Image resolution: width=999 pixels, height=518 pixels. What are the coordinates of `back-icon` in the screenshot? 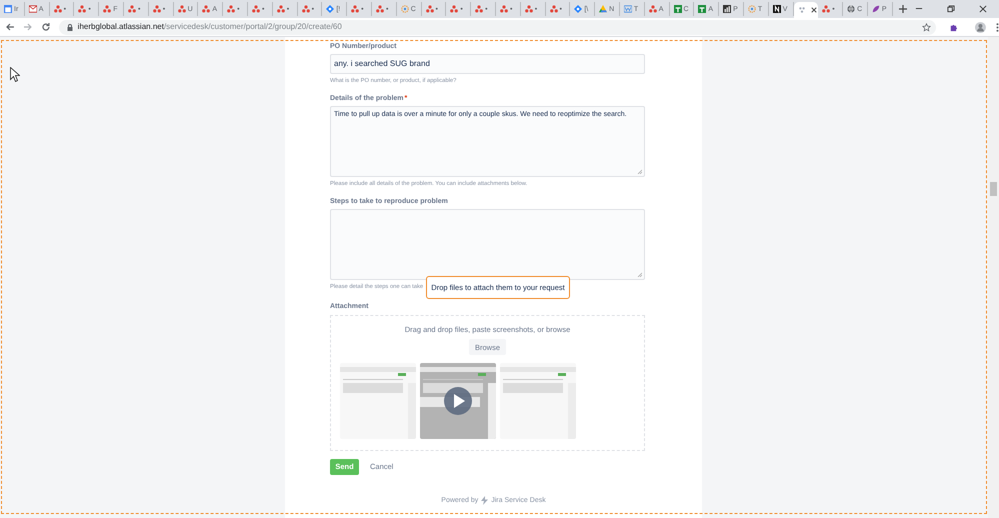 It's located at (10, 27).